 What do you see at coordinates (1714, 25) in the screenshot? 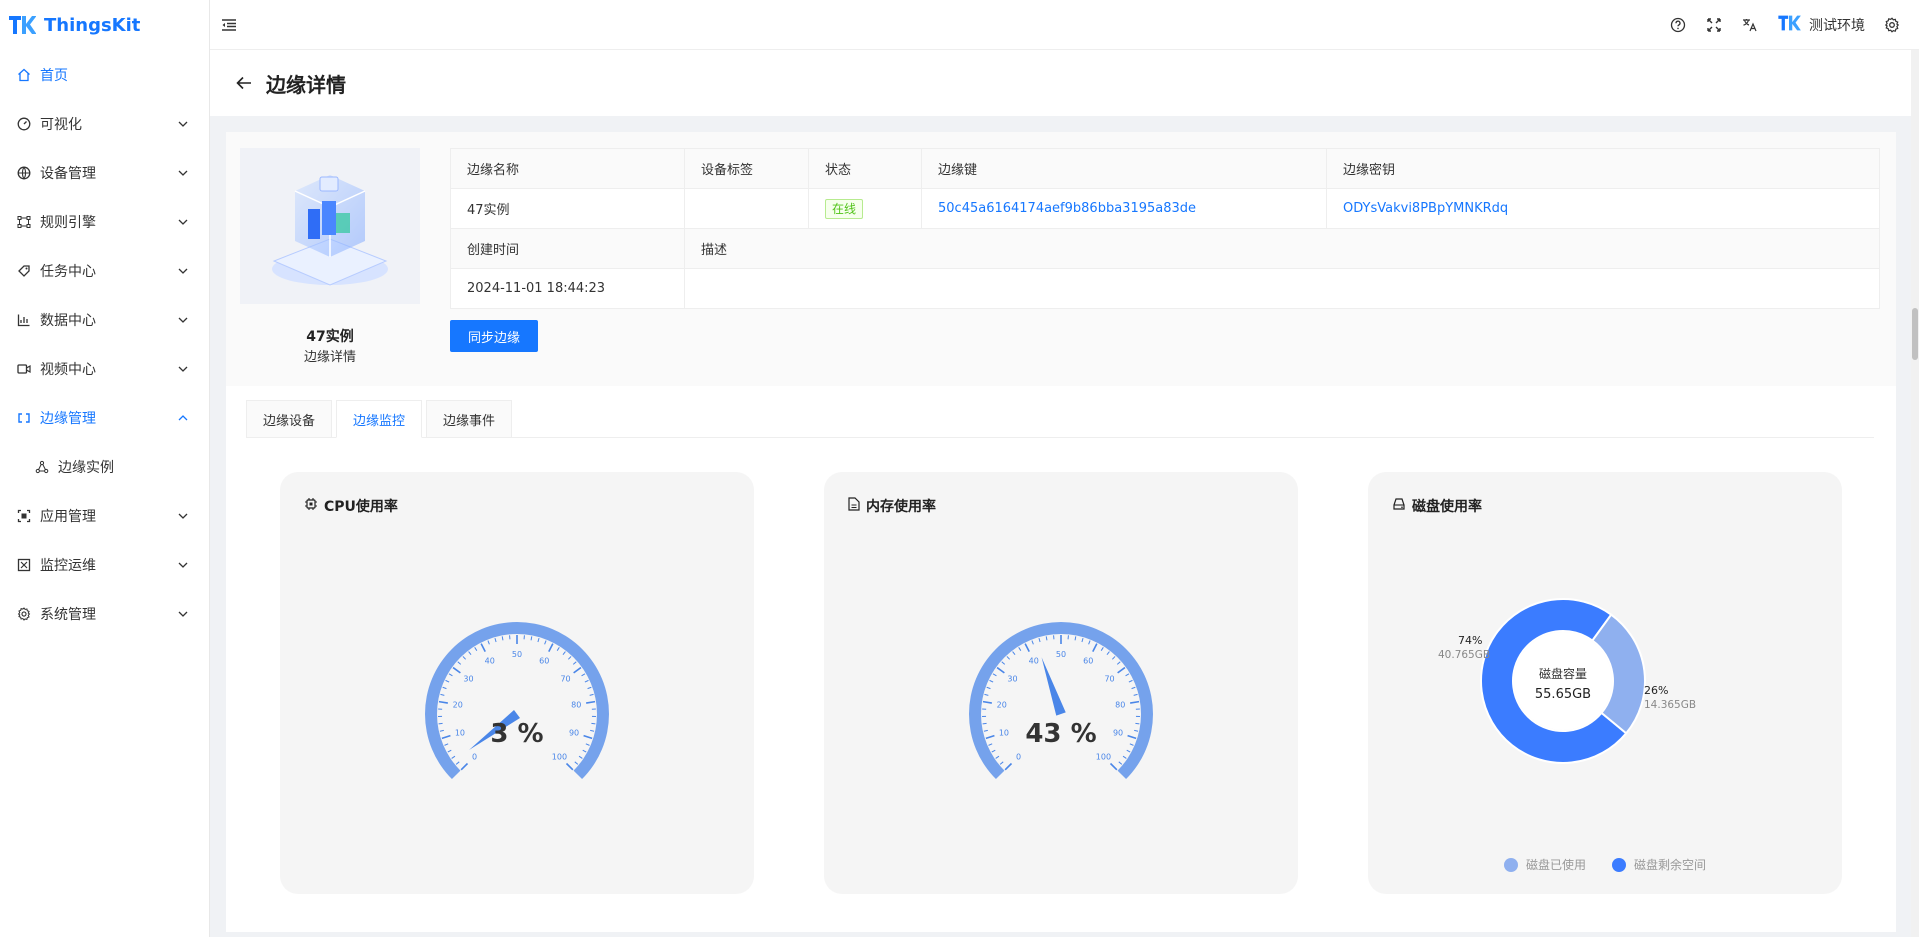
I see `fullscreen-icon` at bounding box center [1714, 25].